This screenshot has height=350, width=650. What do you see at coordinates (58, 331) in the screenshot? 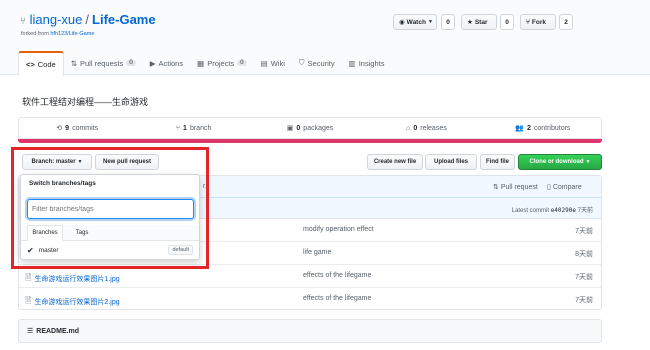
I see `readme-title: README.md` at bounding box center [58, 331].